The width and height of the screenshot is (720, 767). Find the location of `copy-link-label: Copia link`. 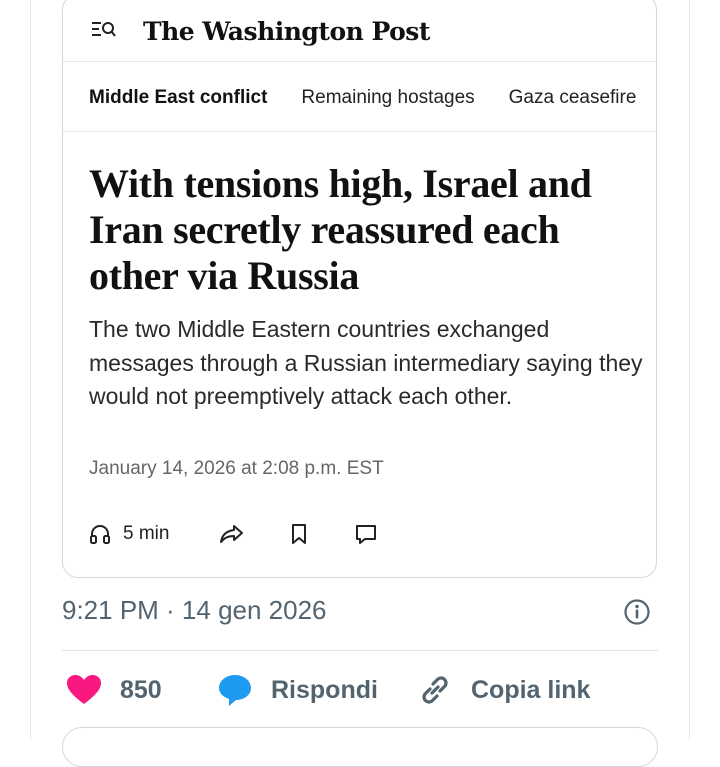

copy-link-label: Copia link is located at coordinates (531, 689).